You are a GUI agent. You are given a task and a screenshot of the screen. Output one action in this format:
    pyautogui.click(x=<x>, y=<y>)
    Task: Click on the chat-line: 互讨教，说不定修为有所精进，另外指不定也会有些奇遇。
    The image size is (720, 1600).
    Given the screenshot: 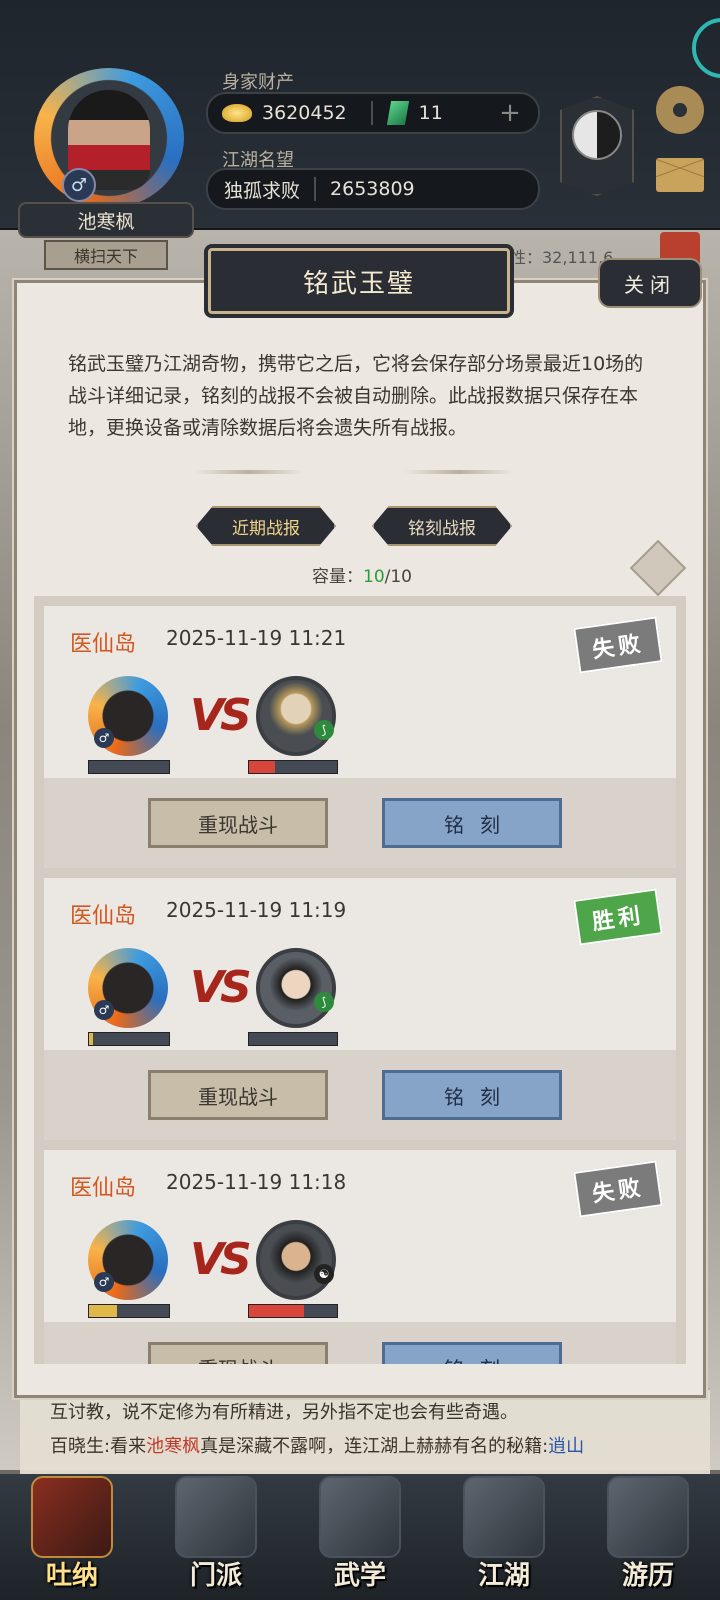 What is the action you would take?
    pyautogui.click(x=284, y=1412)
    